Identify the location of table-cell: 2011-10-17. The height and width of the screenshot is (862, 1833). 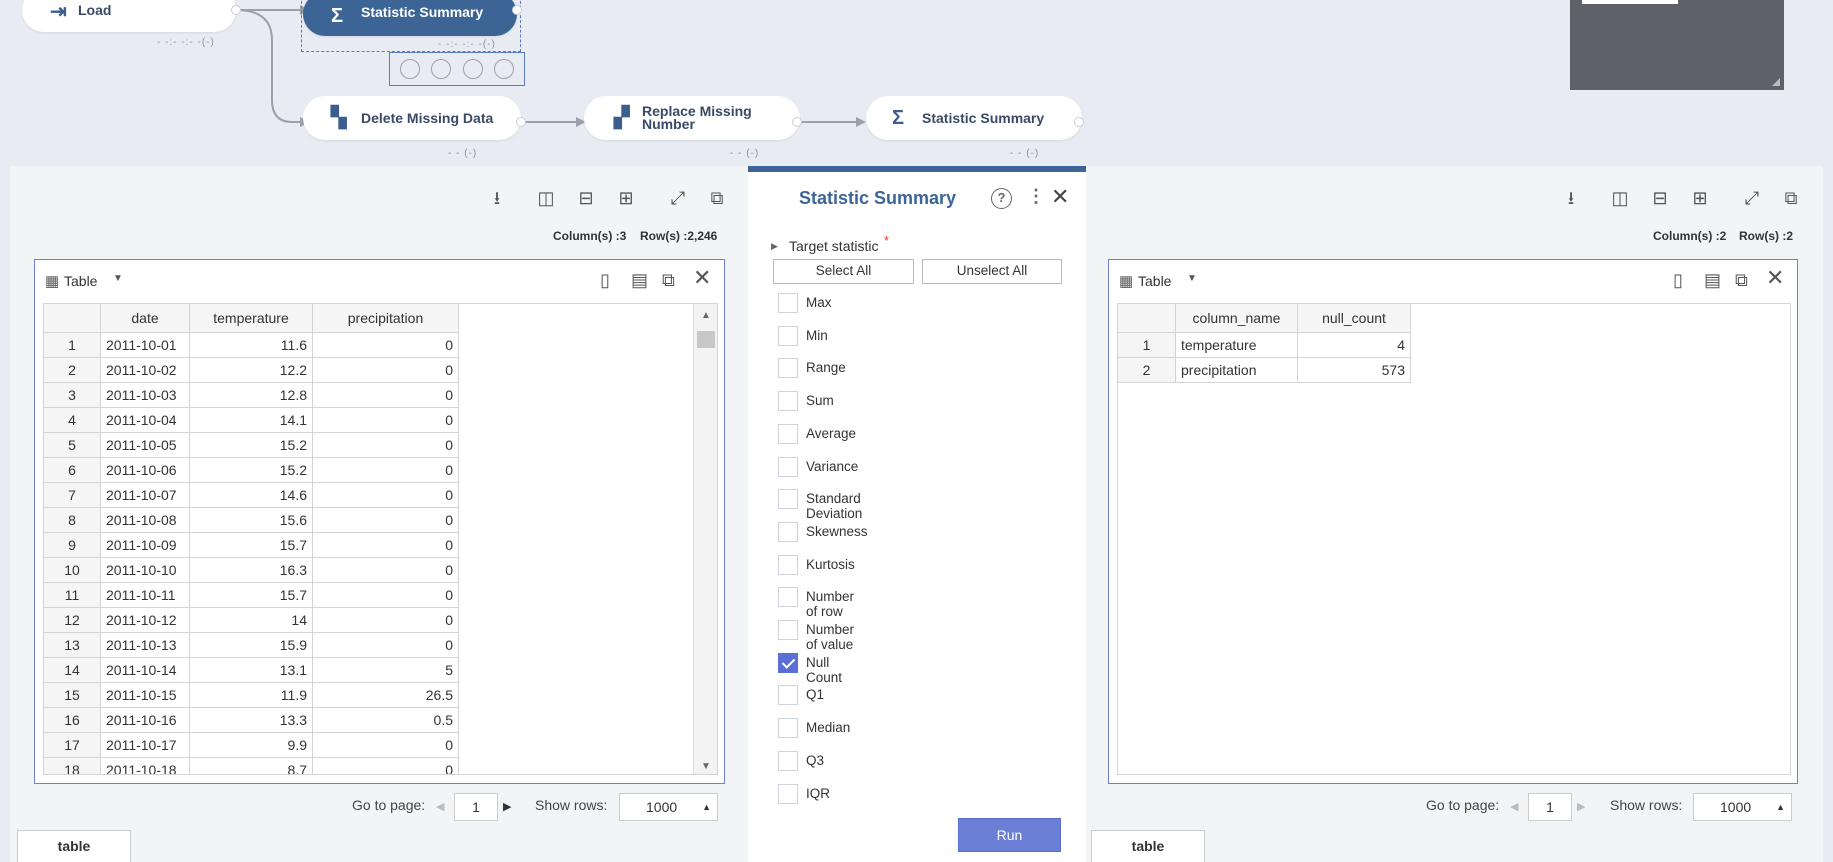
(145, 745).